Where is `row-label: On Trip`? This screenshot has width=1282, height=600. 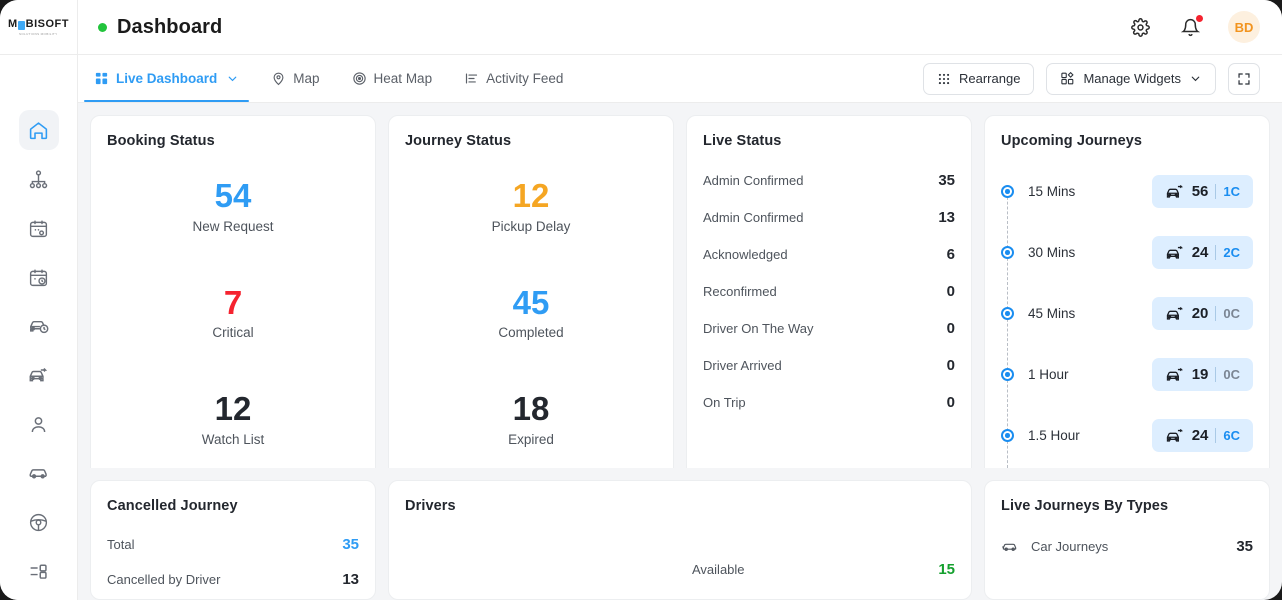 row-label: On Trip is located at coordinates (724, 402).